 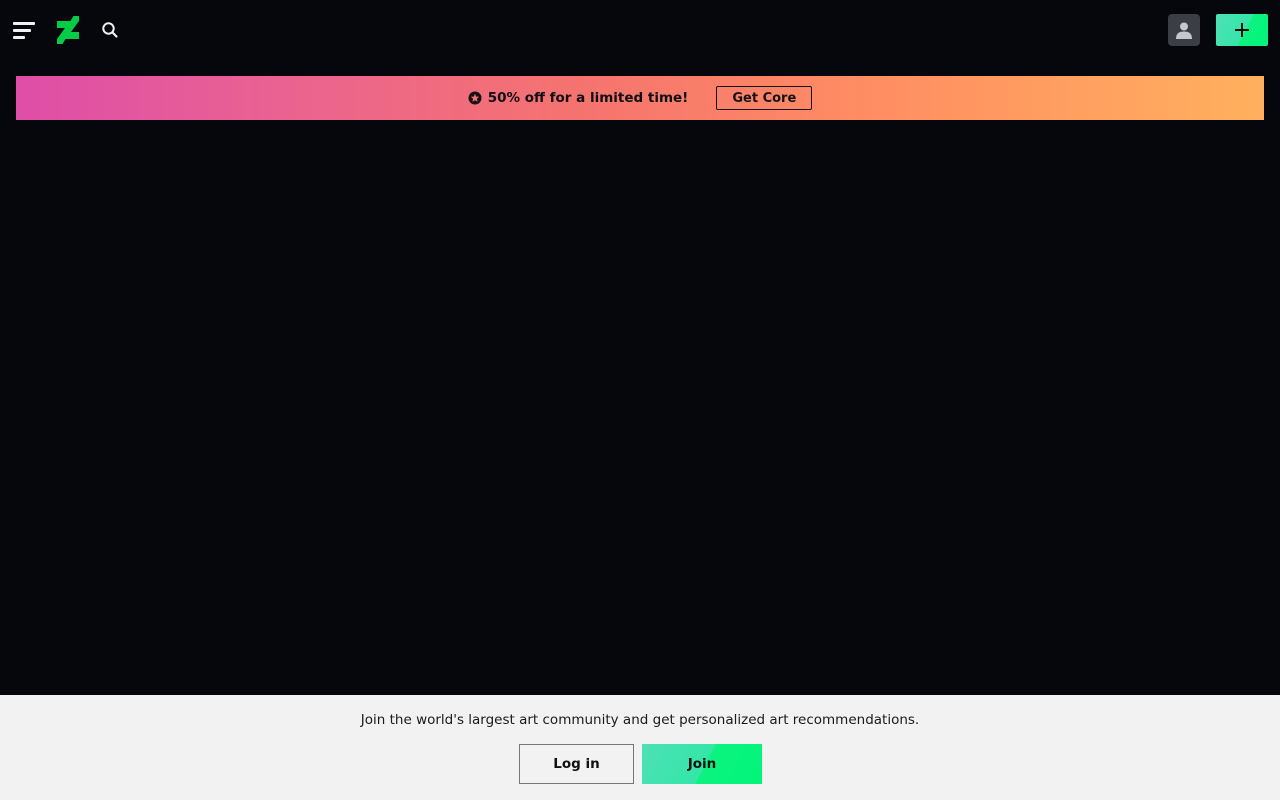 I want to click on search-button, so click(x=110, y=30).